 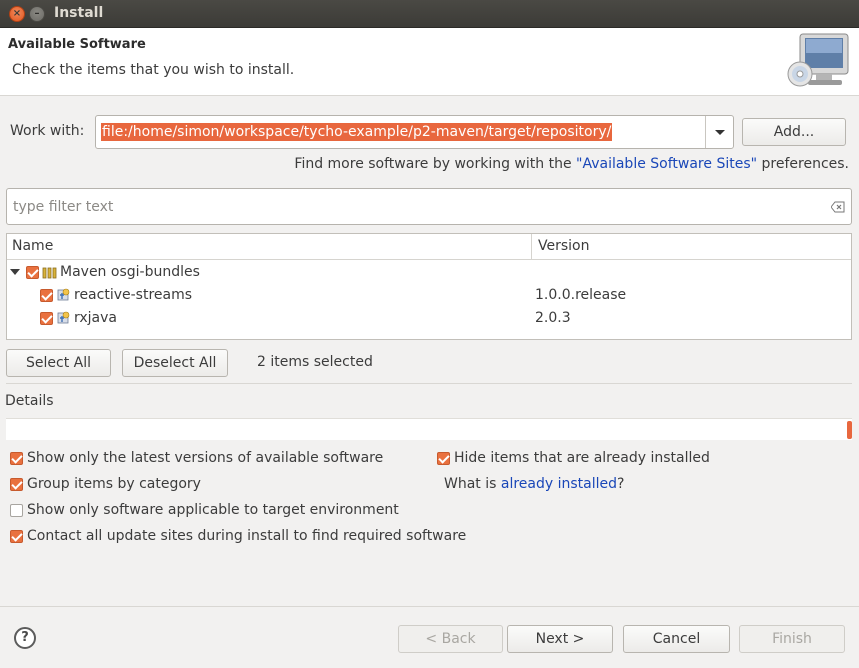 I want to click on hide-installed-checkbox, so click(x=443, y=458).